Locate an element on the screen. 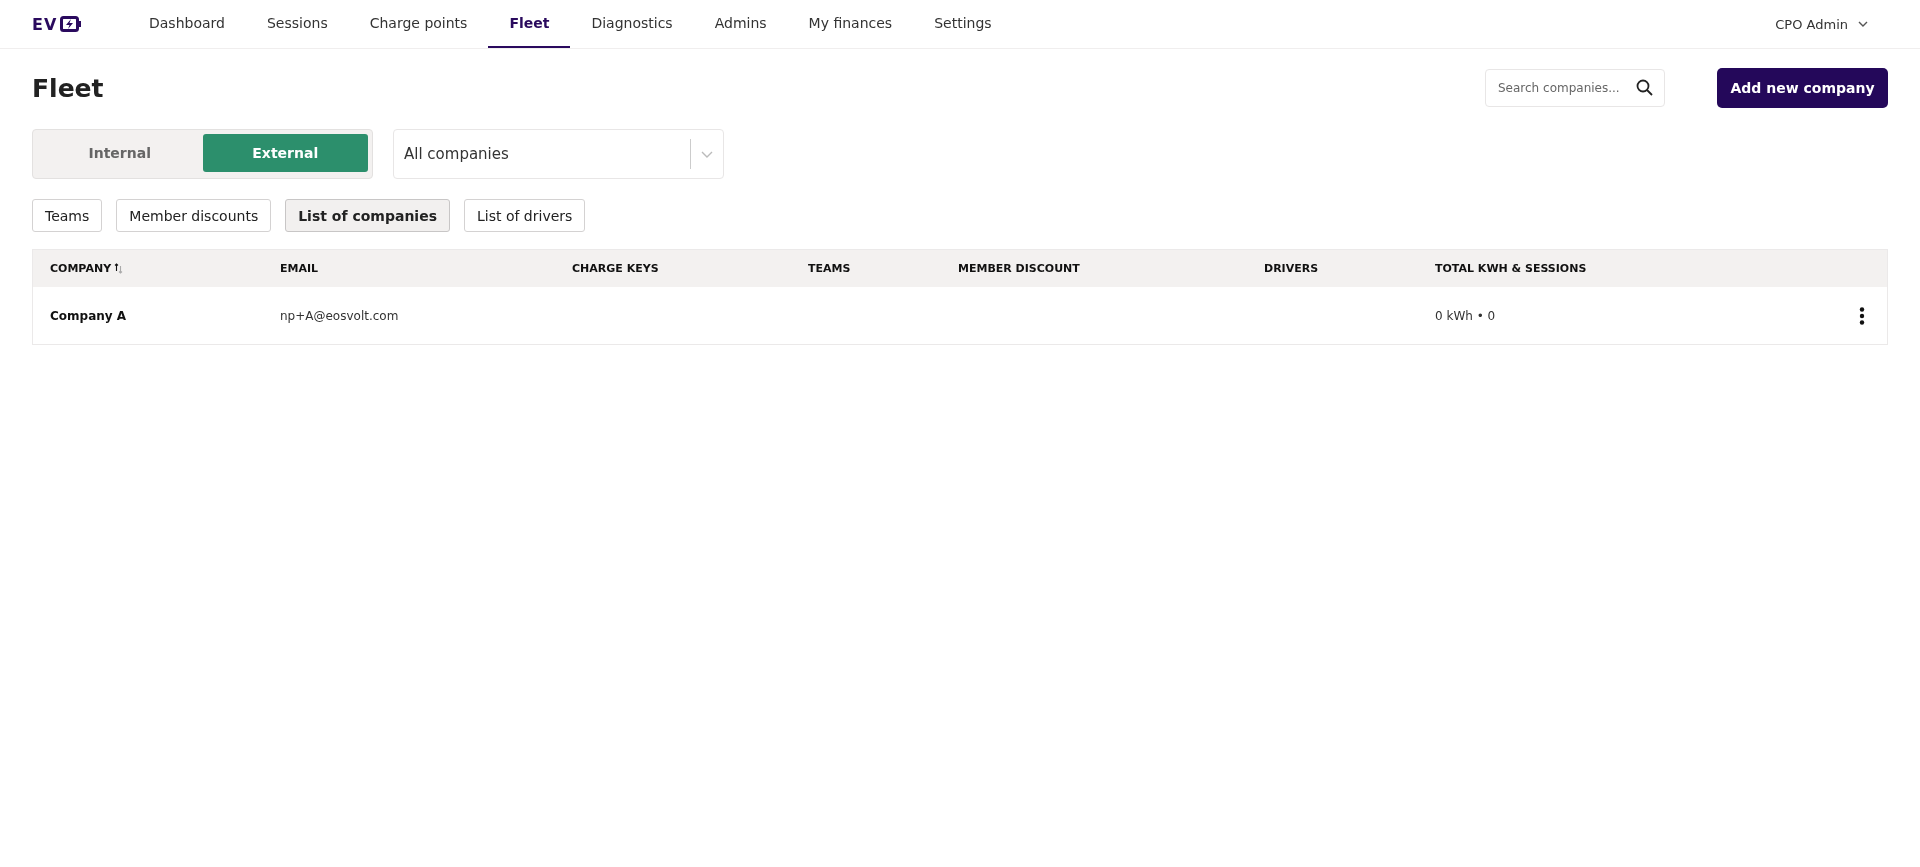 This screenshot has width=1920, height=867. table-cell: 0 kWh • 0 is located at coordinates (1465, 315).